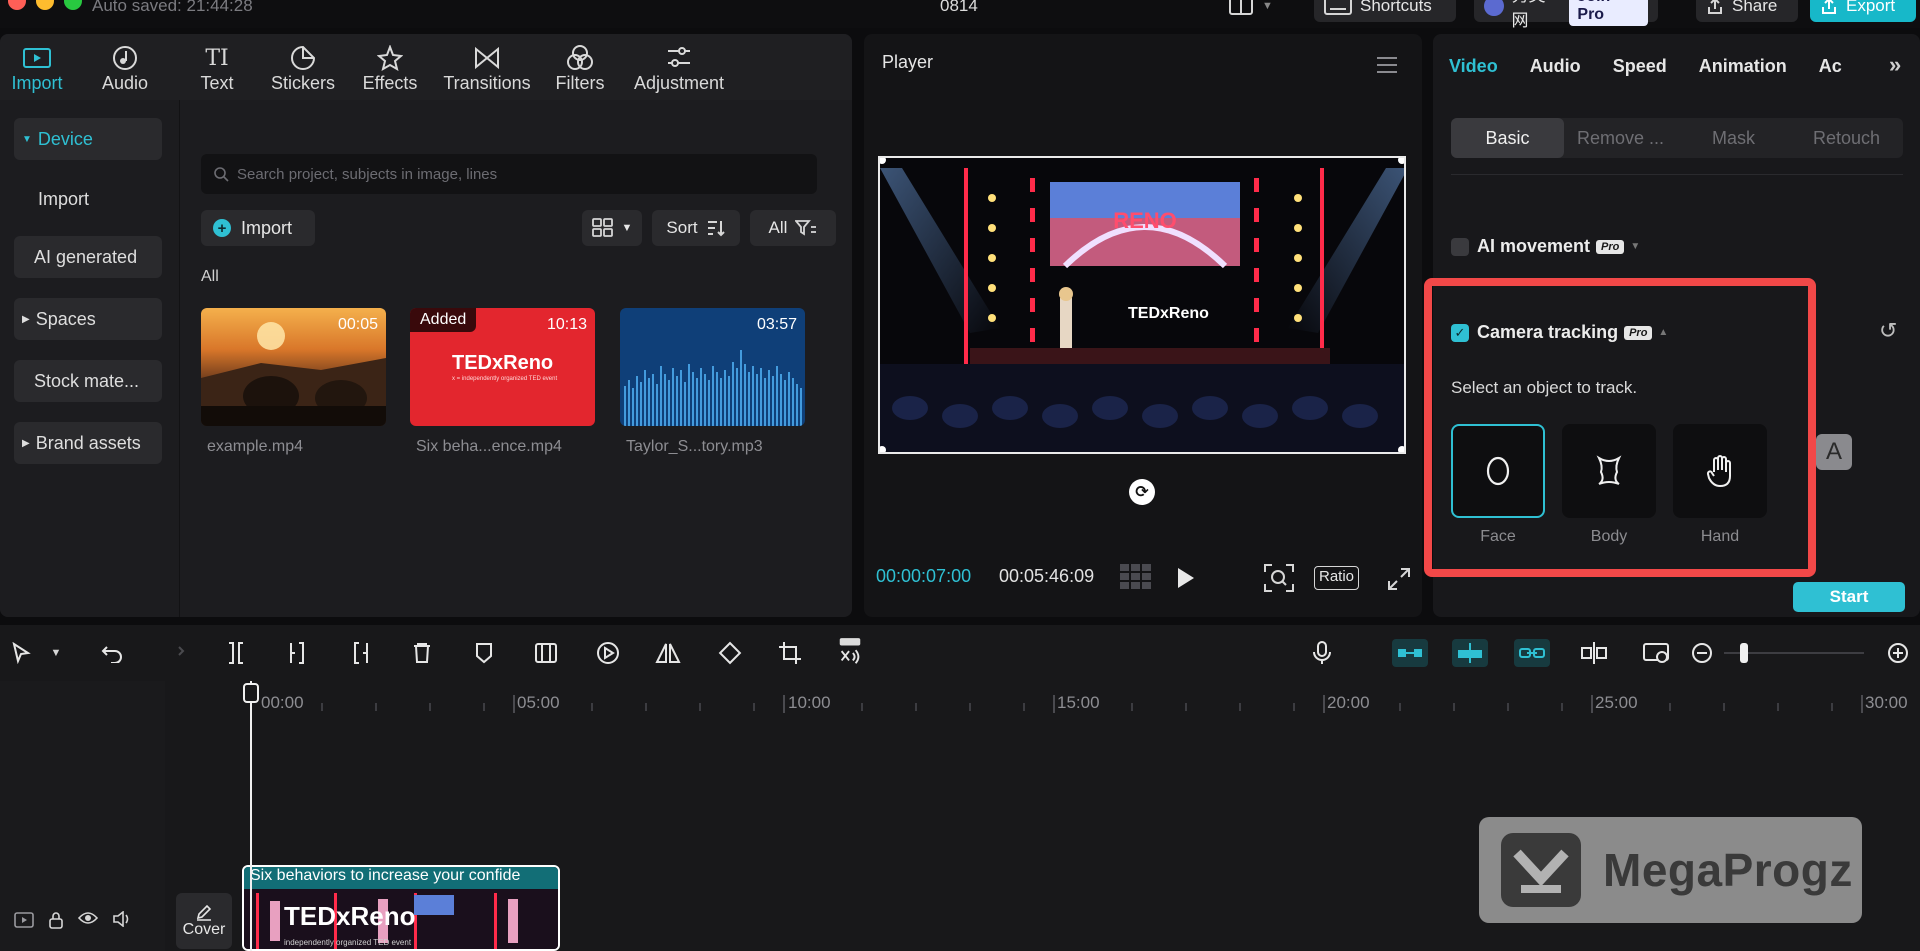 This screenshot has width=1920, height=951. I want to click on transitions-icon, so click(487, 58).